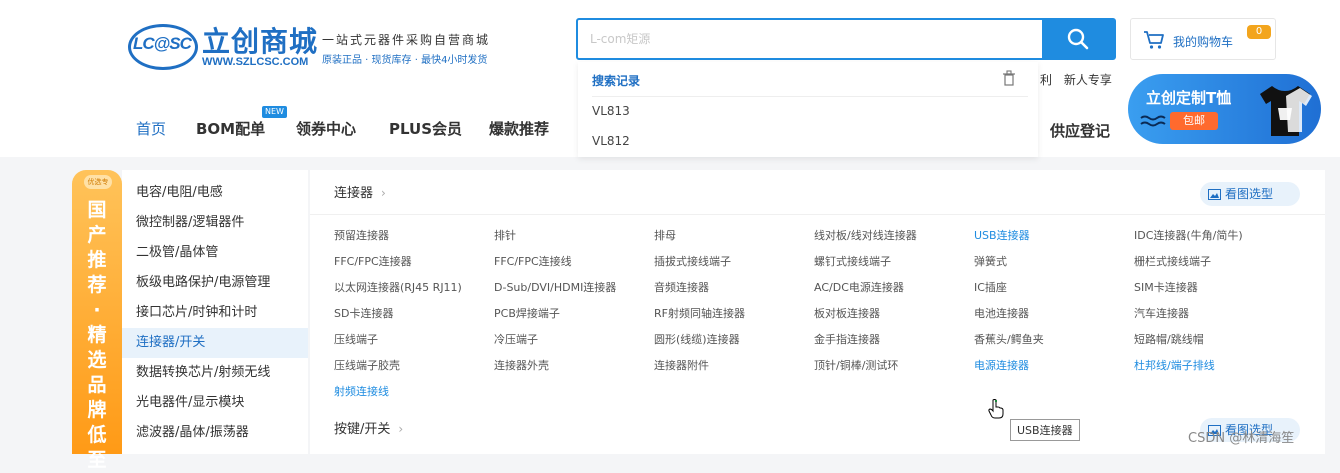  What do you see at coordinates (97, 335) in the screenshot?
I see `side-banner-text: 国产推荐·精选品牌低至` at bounding box center [97, 335].